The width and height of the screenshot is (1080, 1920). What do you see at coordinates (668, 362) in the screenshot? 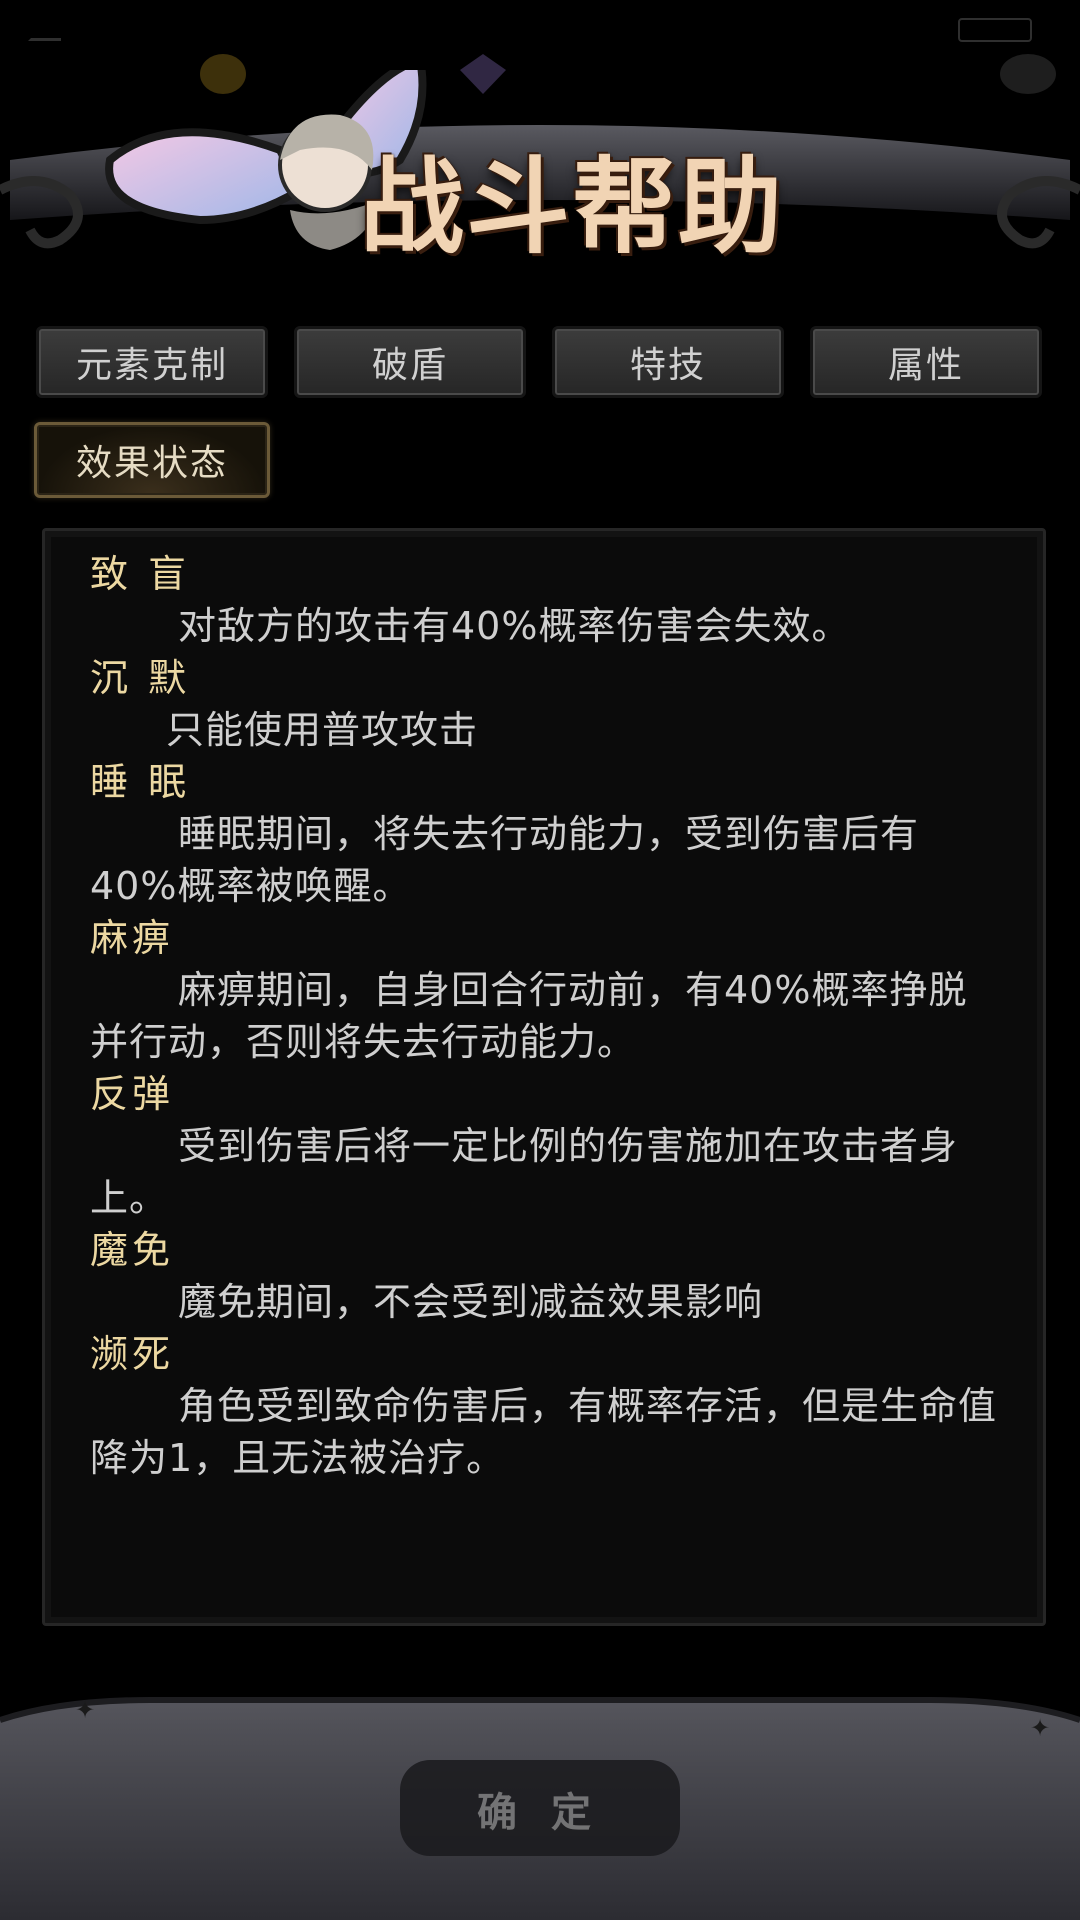
I see `tab-special-skill: 特技` at bounding box center [668, 362].